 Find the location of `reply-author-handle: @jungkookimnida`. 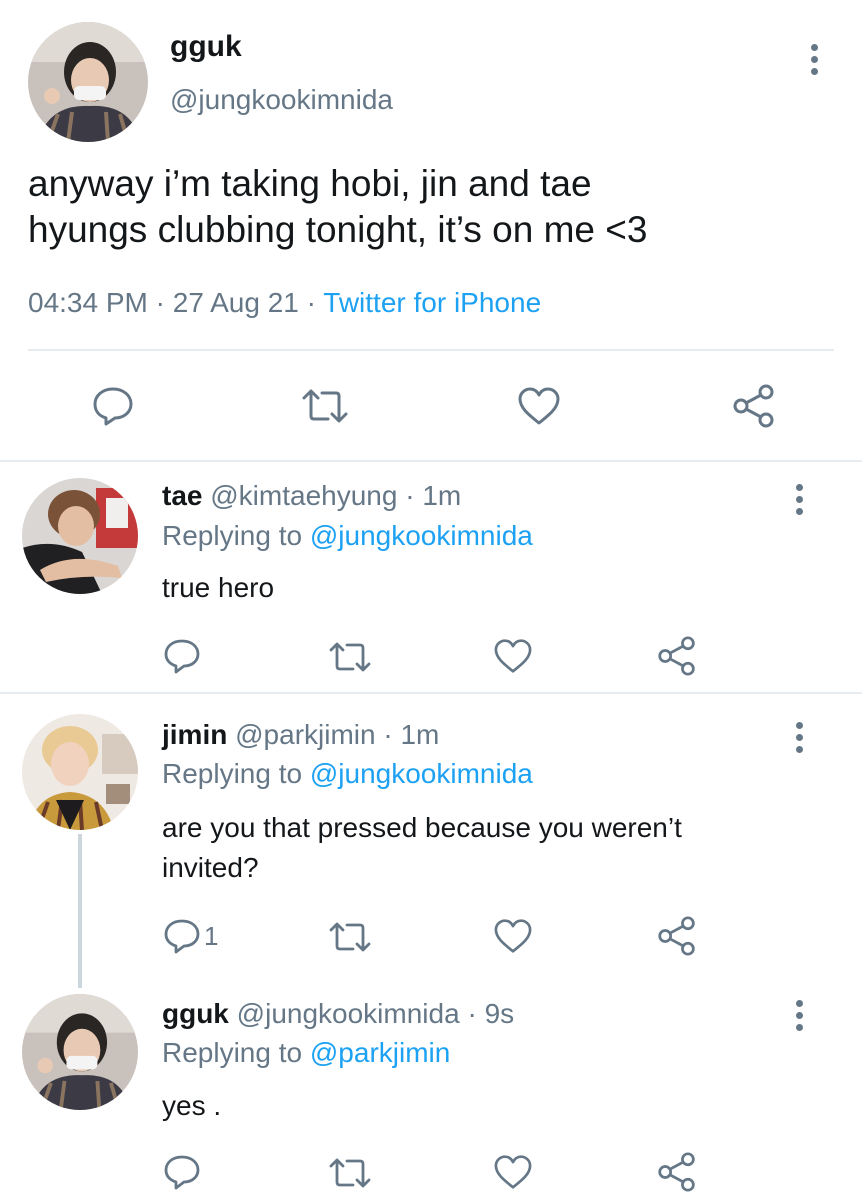

reply-author-handle: @jungkookimnida is located at coordinates (348, 1013).